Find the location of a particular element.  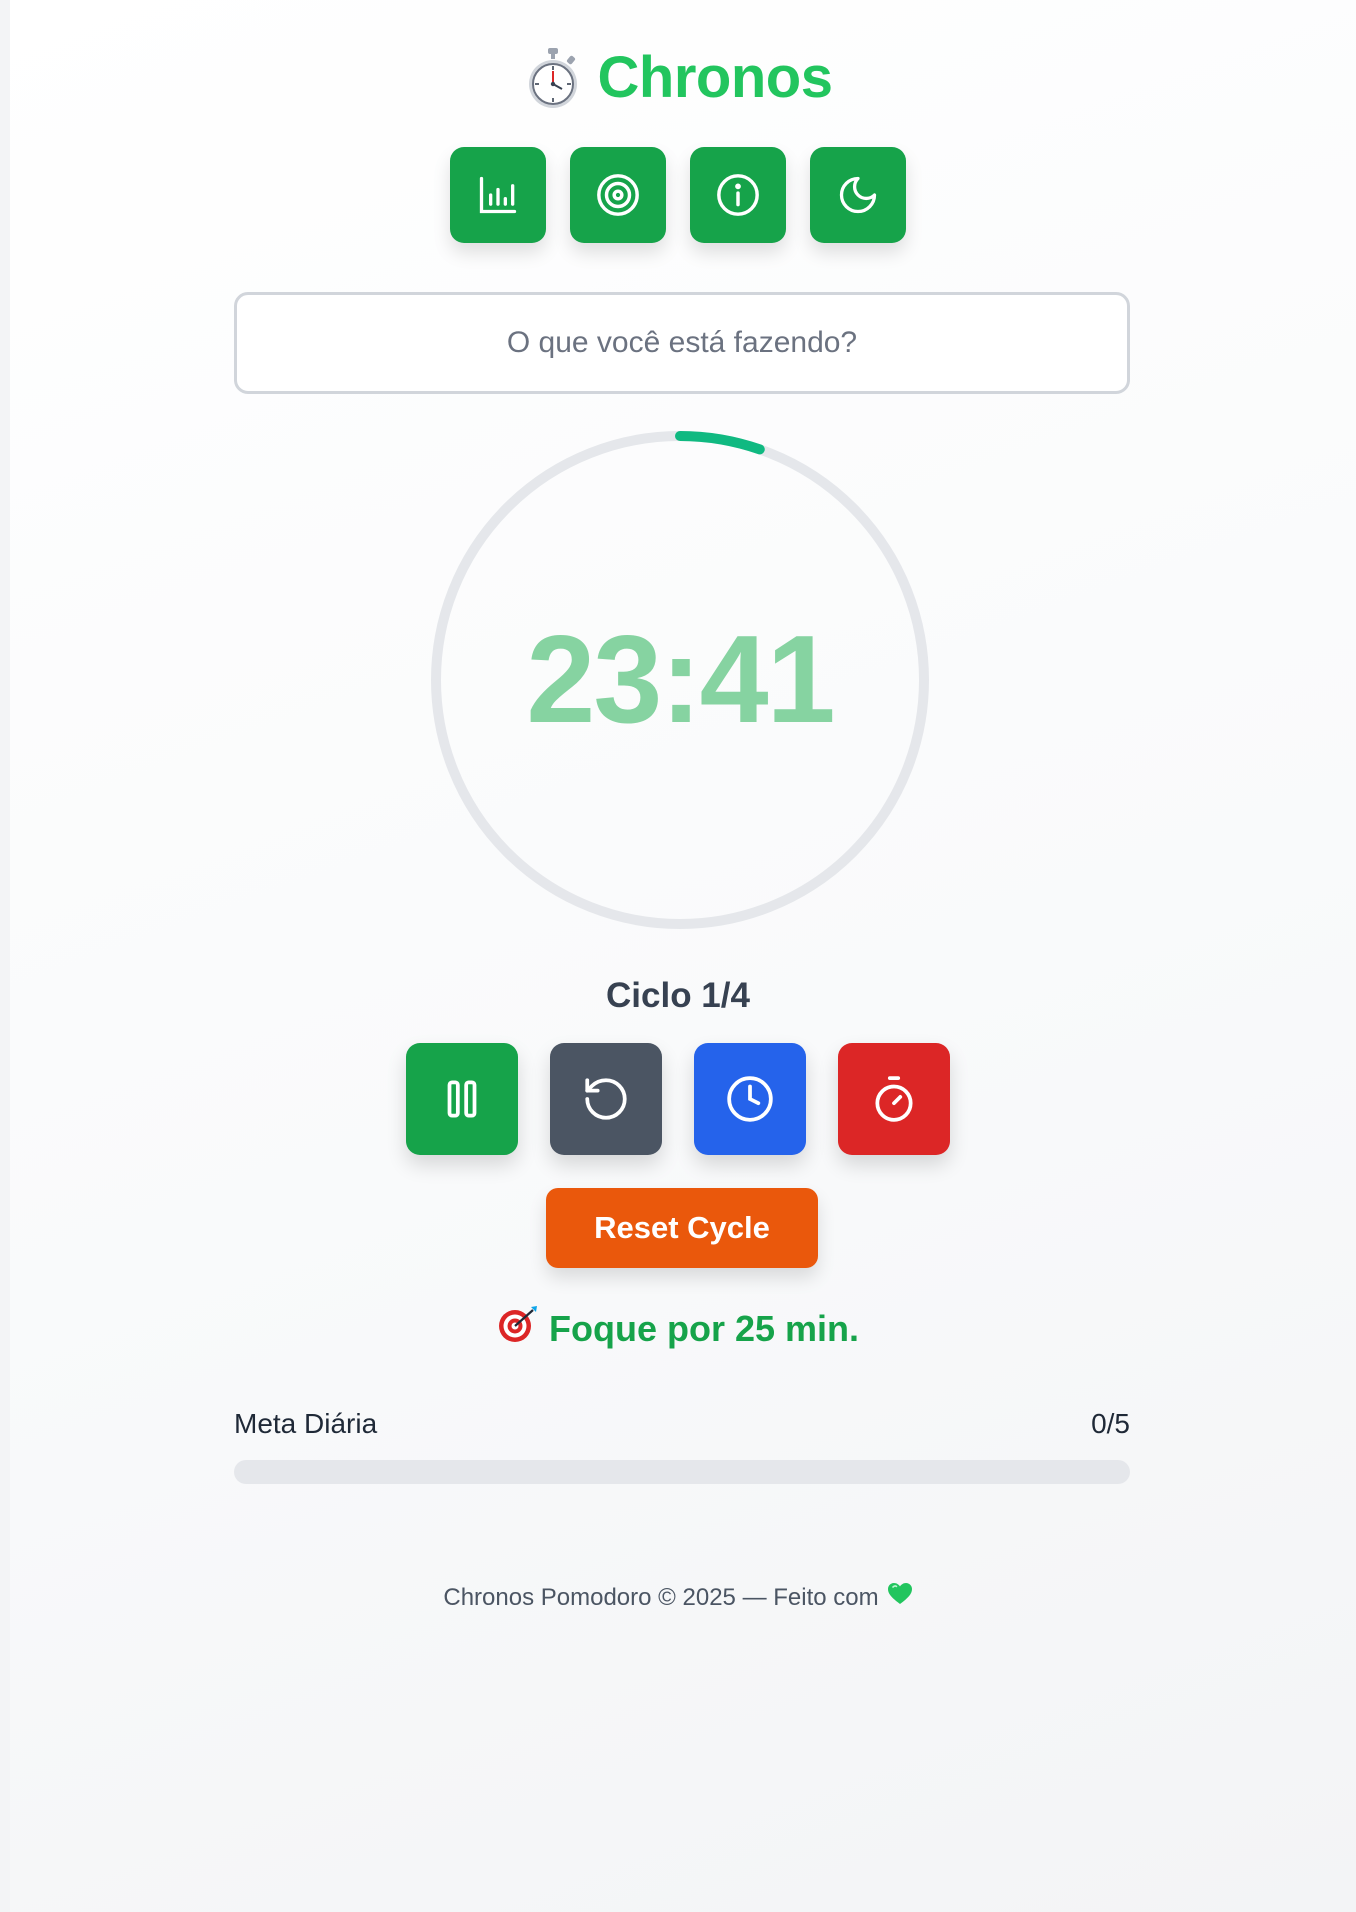

target-icon is located at coordinates (618, 195).